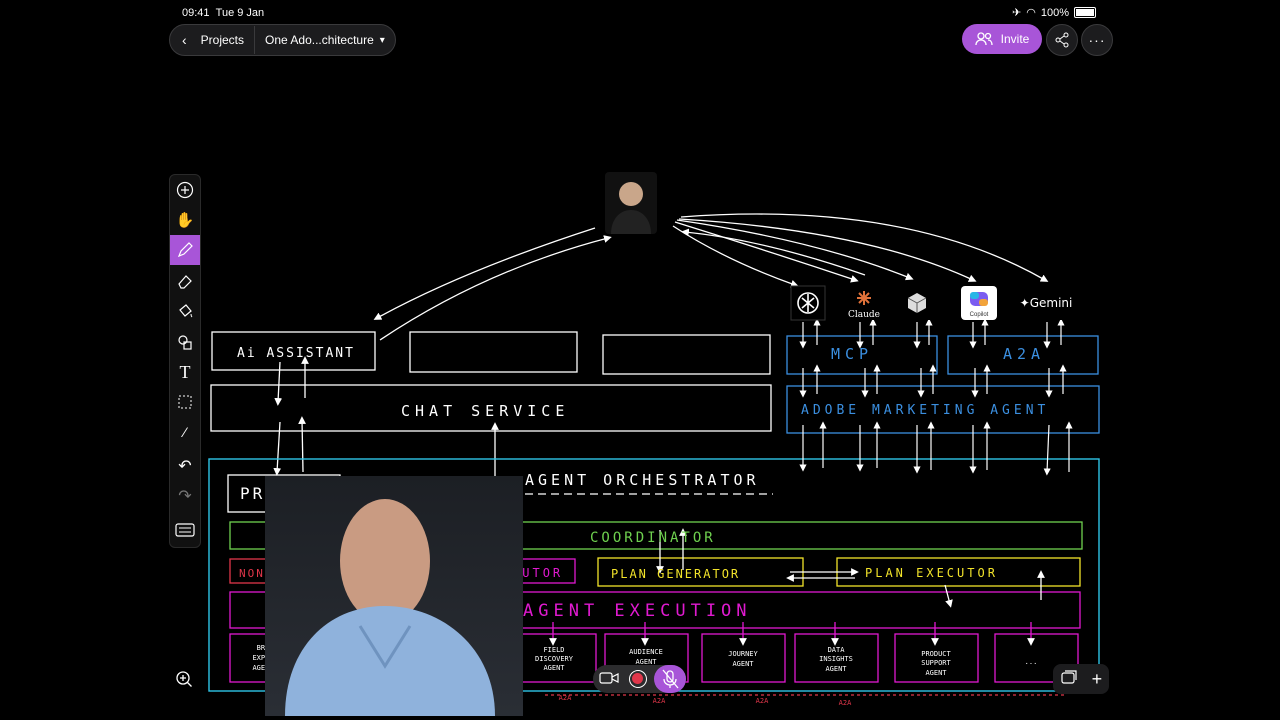 The image size is (1280, 720). What do you see at coordinates (864, 298) in the screenshot?
I see `claude-icon` at bounding box center [864, 298].